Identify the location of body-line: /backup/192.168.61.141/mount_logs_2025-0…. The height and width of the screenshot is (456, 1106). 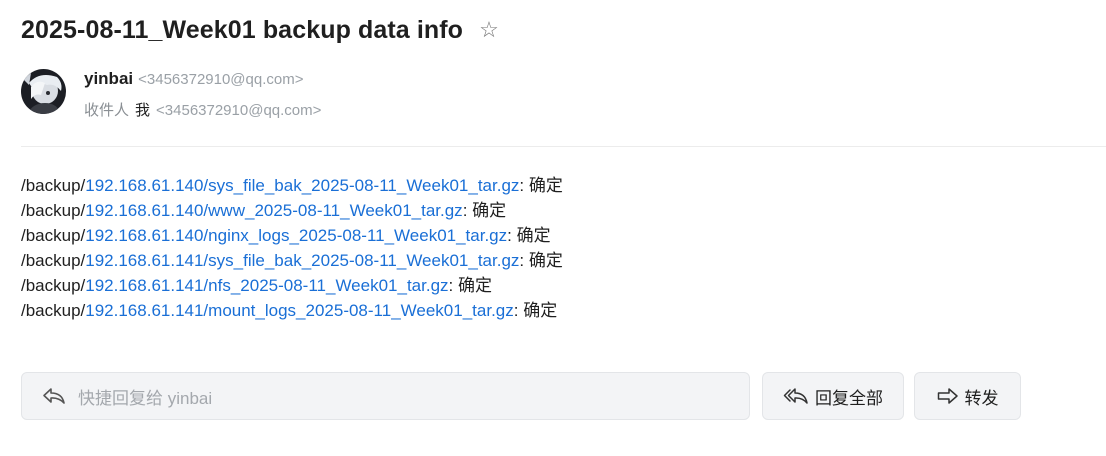
(289, 310).